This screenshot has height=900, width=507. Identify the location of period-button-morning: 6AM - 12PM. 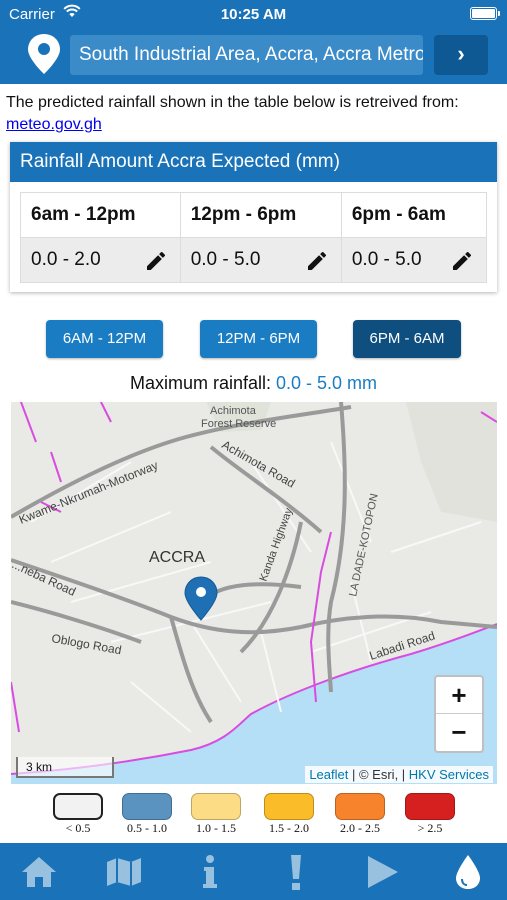
(104, 339).